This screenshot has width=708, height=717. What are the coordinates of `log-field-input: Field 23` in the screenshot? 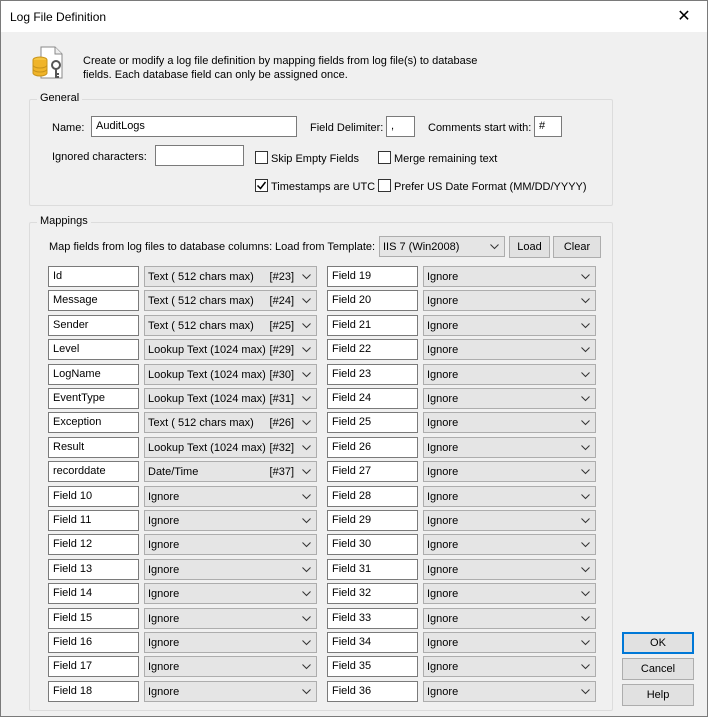 It's located at (372, 374).